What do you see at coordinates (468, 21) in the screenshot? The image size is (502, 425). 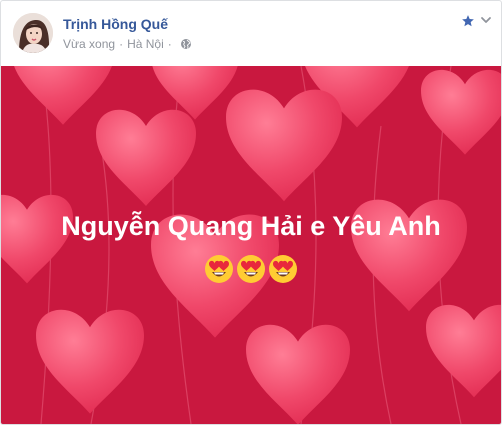 I see `star-icon` at bounding box center [468, 21].